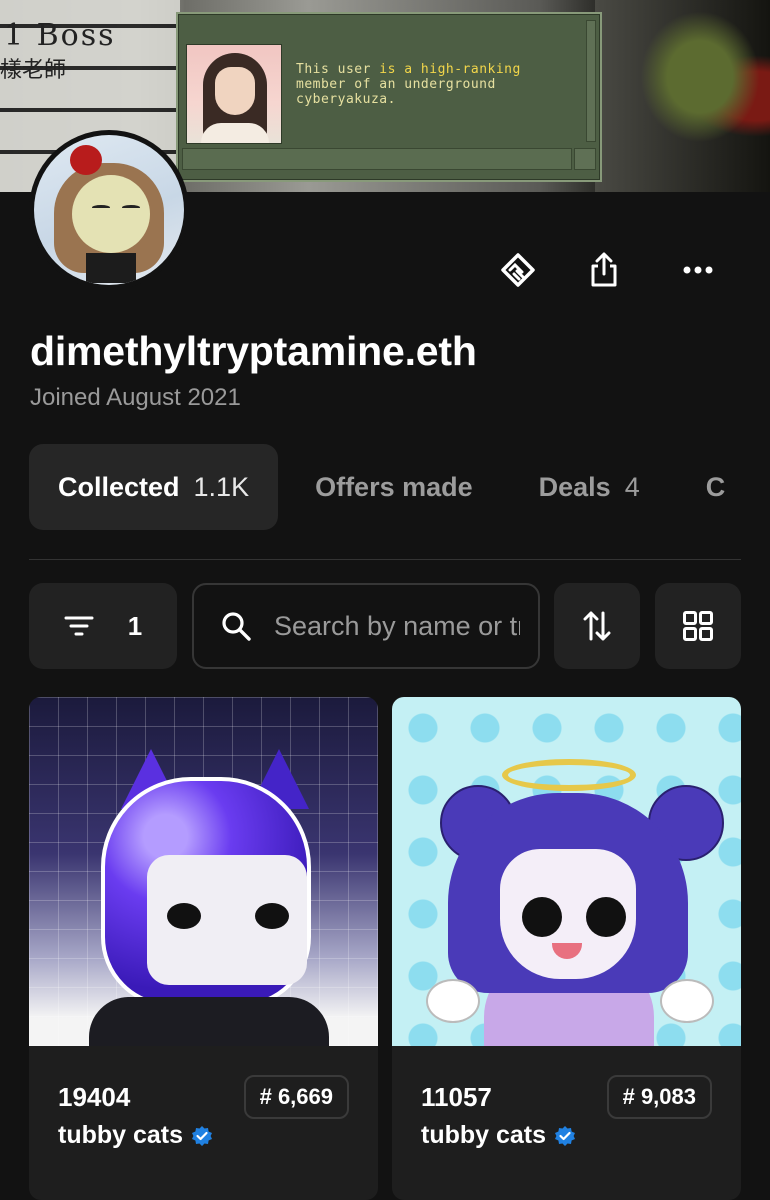 The height and width of the screenshot is (1200, 770). Describe the element at coordinates (394, 487) in the screenshot. I see `tab-offers-made: Offers made` at that location.